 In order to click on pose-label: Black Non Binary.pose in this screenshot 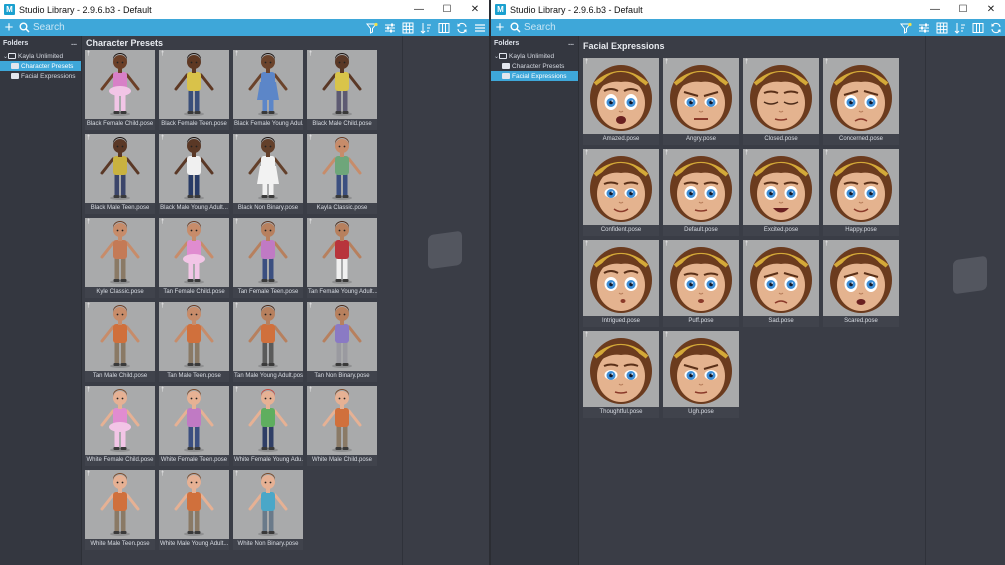, I will do `click(268, 208)`.